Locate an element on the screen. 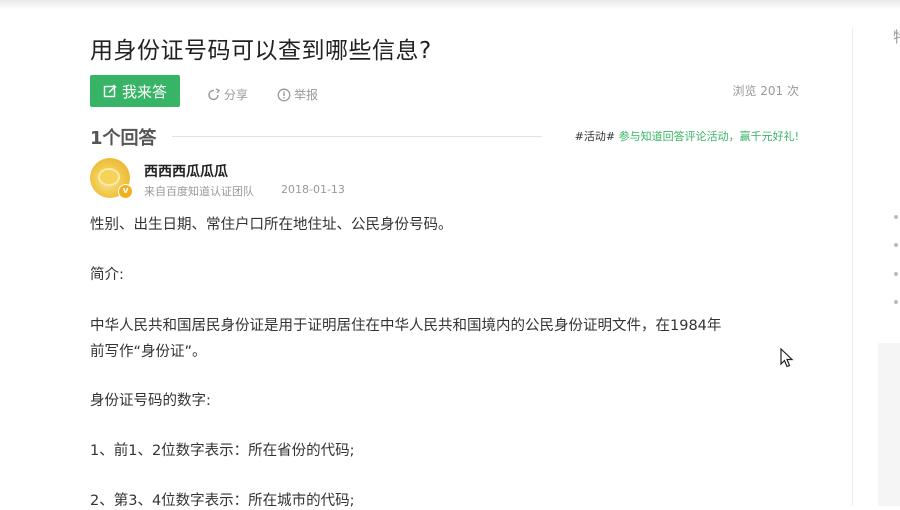 This screenshot has width=900, height=510. verified-badge: v is located at coordinates (125, 191).